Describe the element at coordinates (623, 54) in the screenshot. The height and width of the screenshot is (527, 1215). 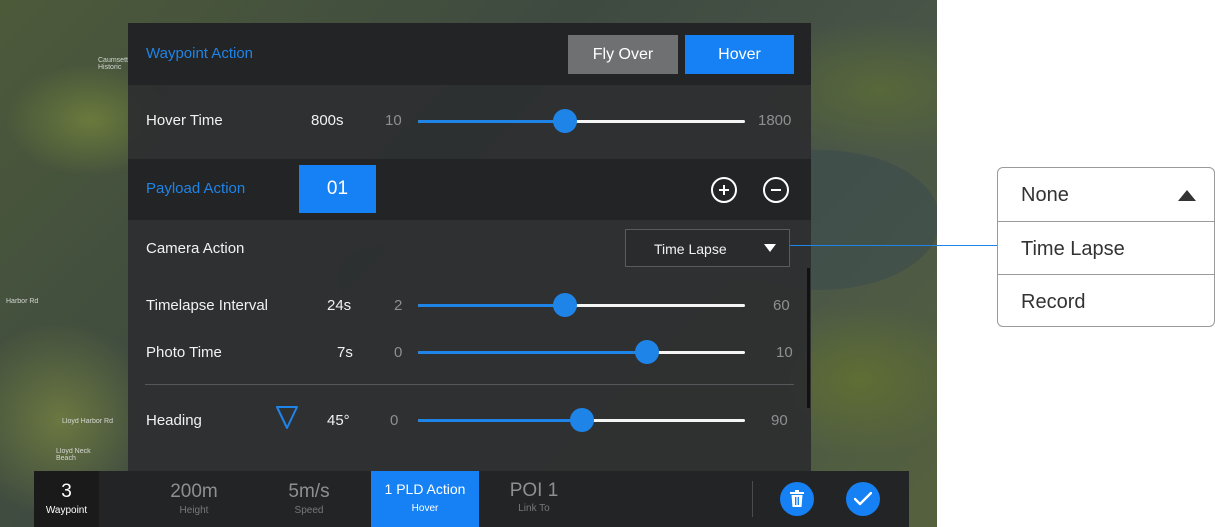
I see `fly-over-button: Fly Over` at that location.